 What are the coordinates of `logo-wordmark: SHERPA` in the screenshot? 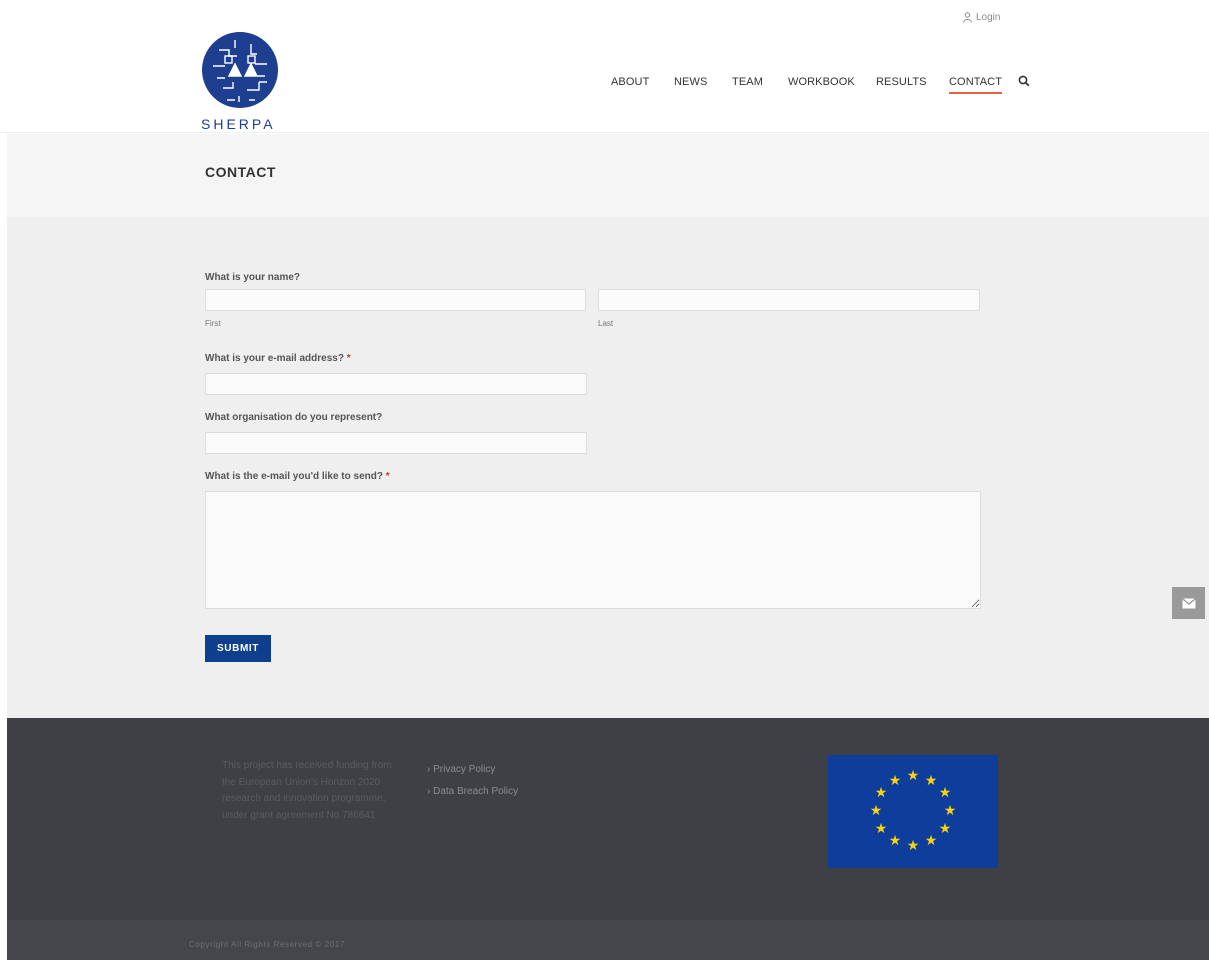 It's located at (238, 124).